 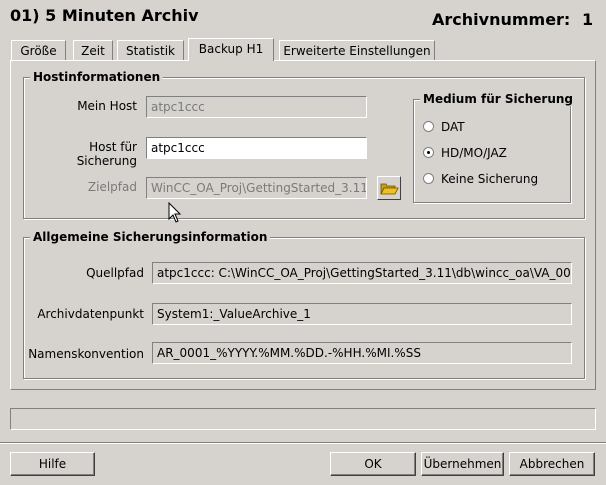 What do you see at coordinates (86, 354) in the screenshot?
I see `naming-label: Namenskonvention` at bounding box center [86, 354].